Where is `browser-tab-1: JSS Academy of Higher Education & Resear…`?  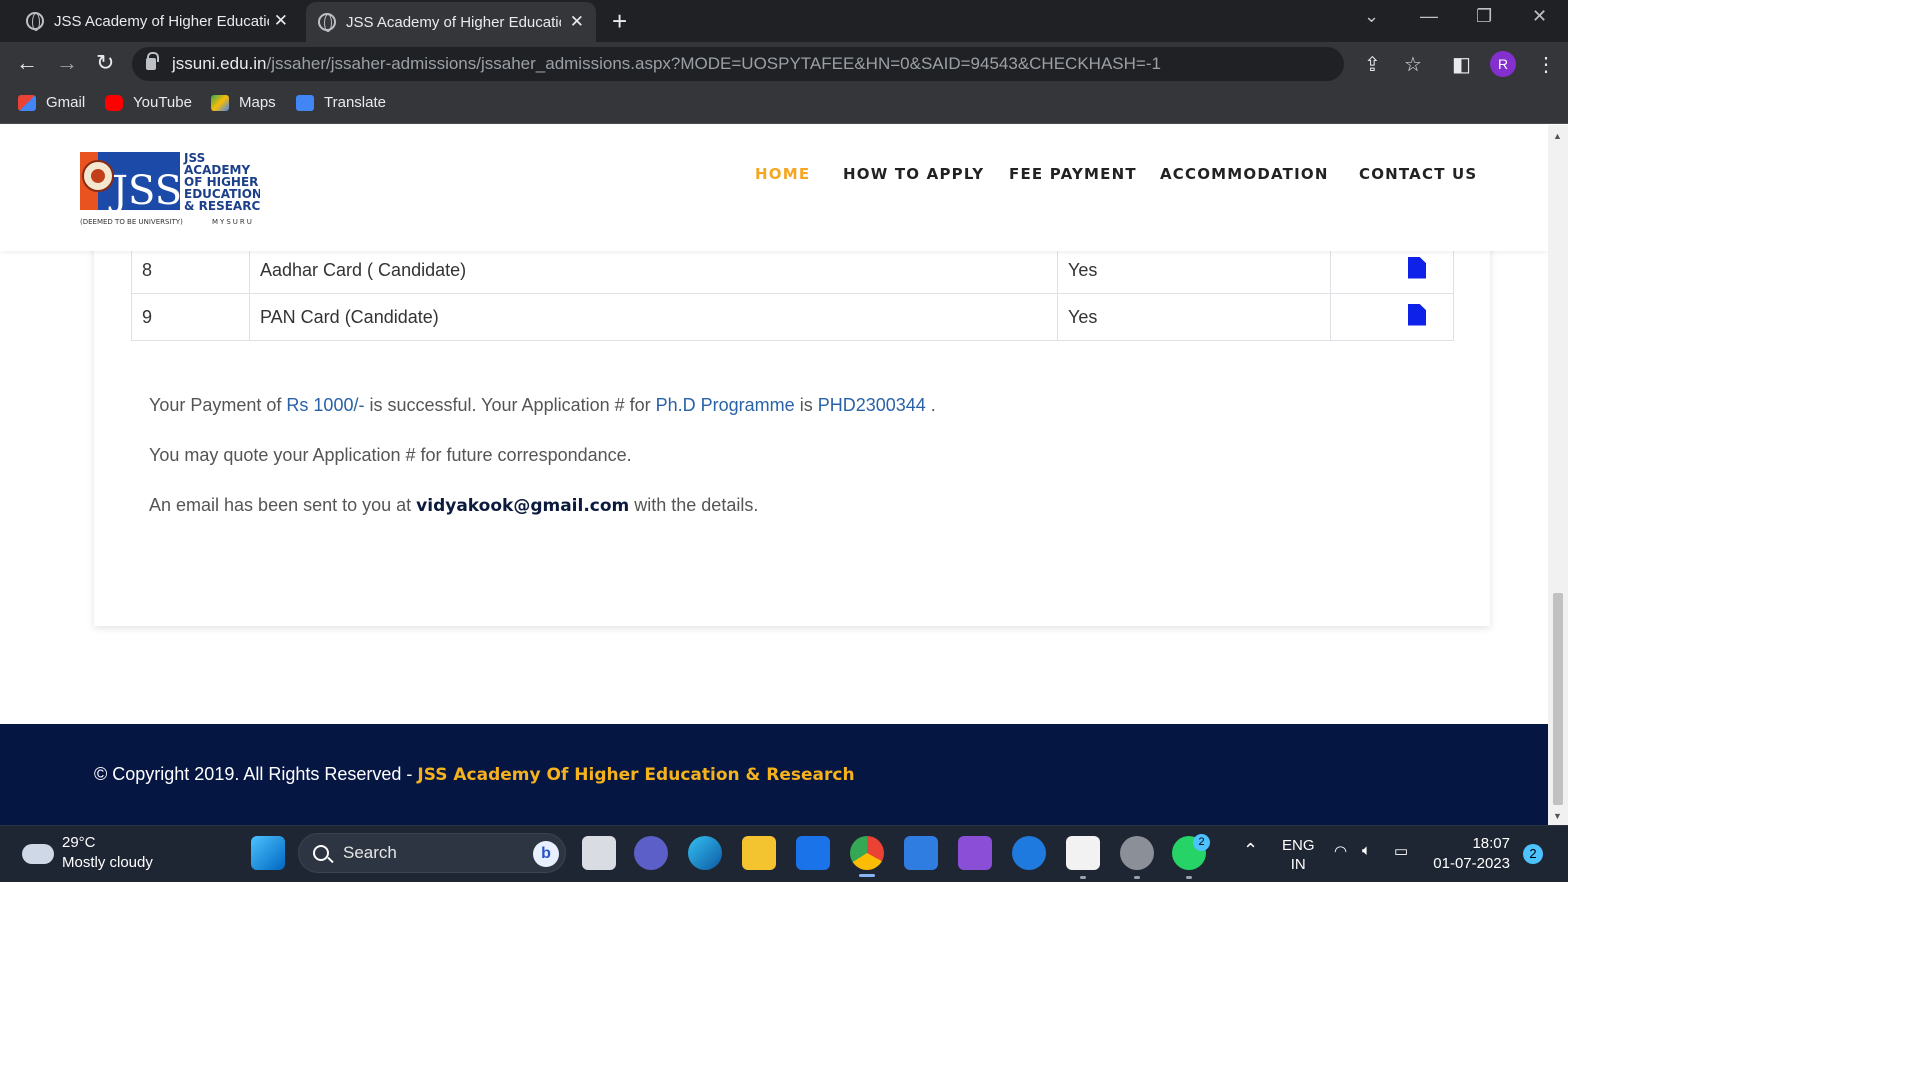 browser-tab-1: JSS Academy of Higher Education & Resear… is located at coordinates (157, 21).